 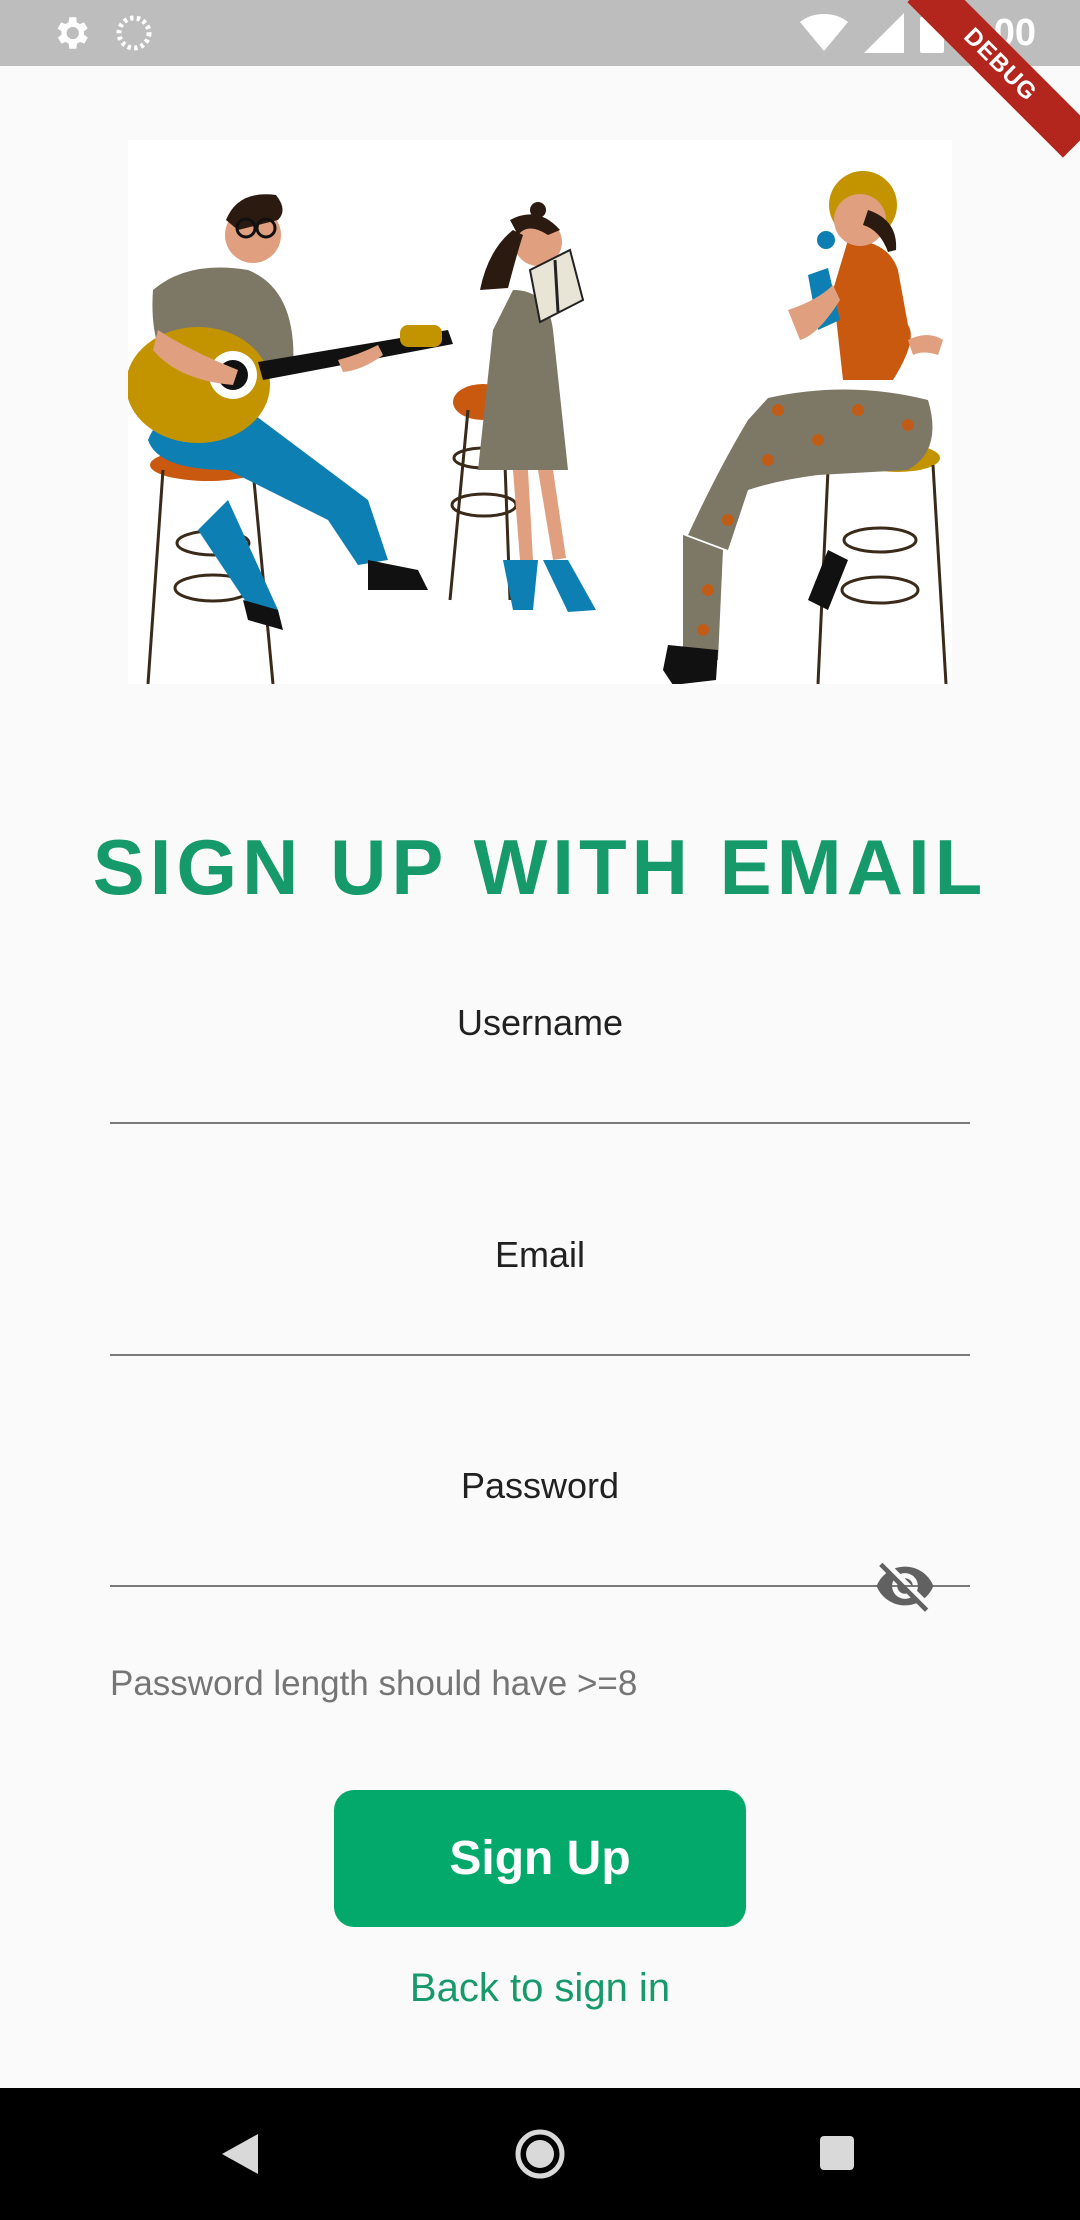 I want to click on password-field: Password, so click(x=540, y=1538).